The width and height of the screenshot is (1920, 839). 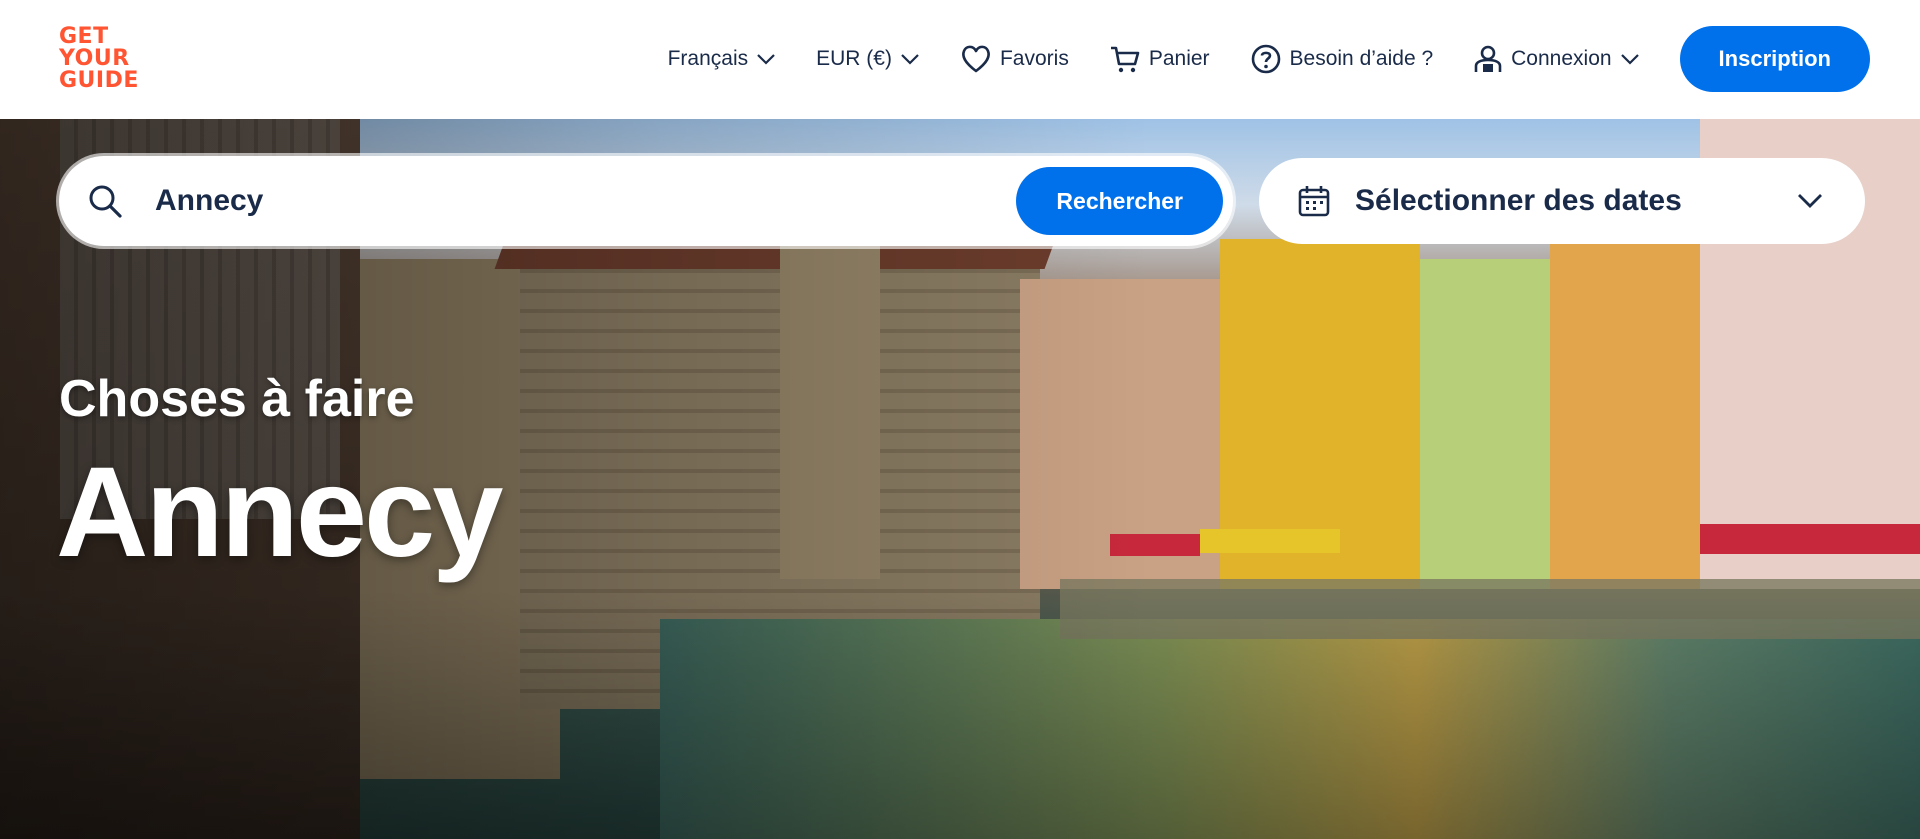 What do you see at coordinates (585, 201) in the screenshot?
I see `search-input` at bounding box center [585, 201].